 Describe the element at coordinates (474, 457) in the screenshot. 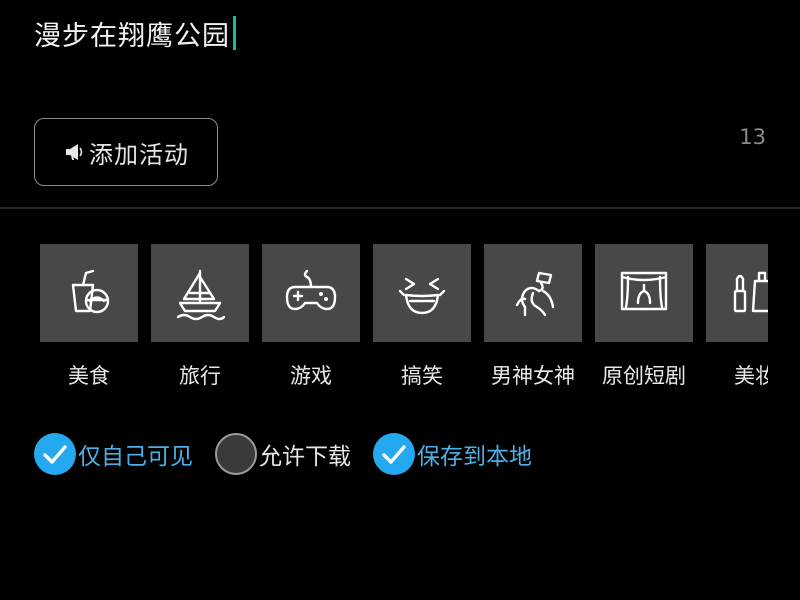

I see `option-label: 保存到本地` at that location.